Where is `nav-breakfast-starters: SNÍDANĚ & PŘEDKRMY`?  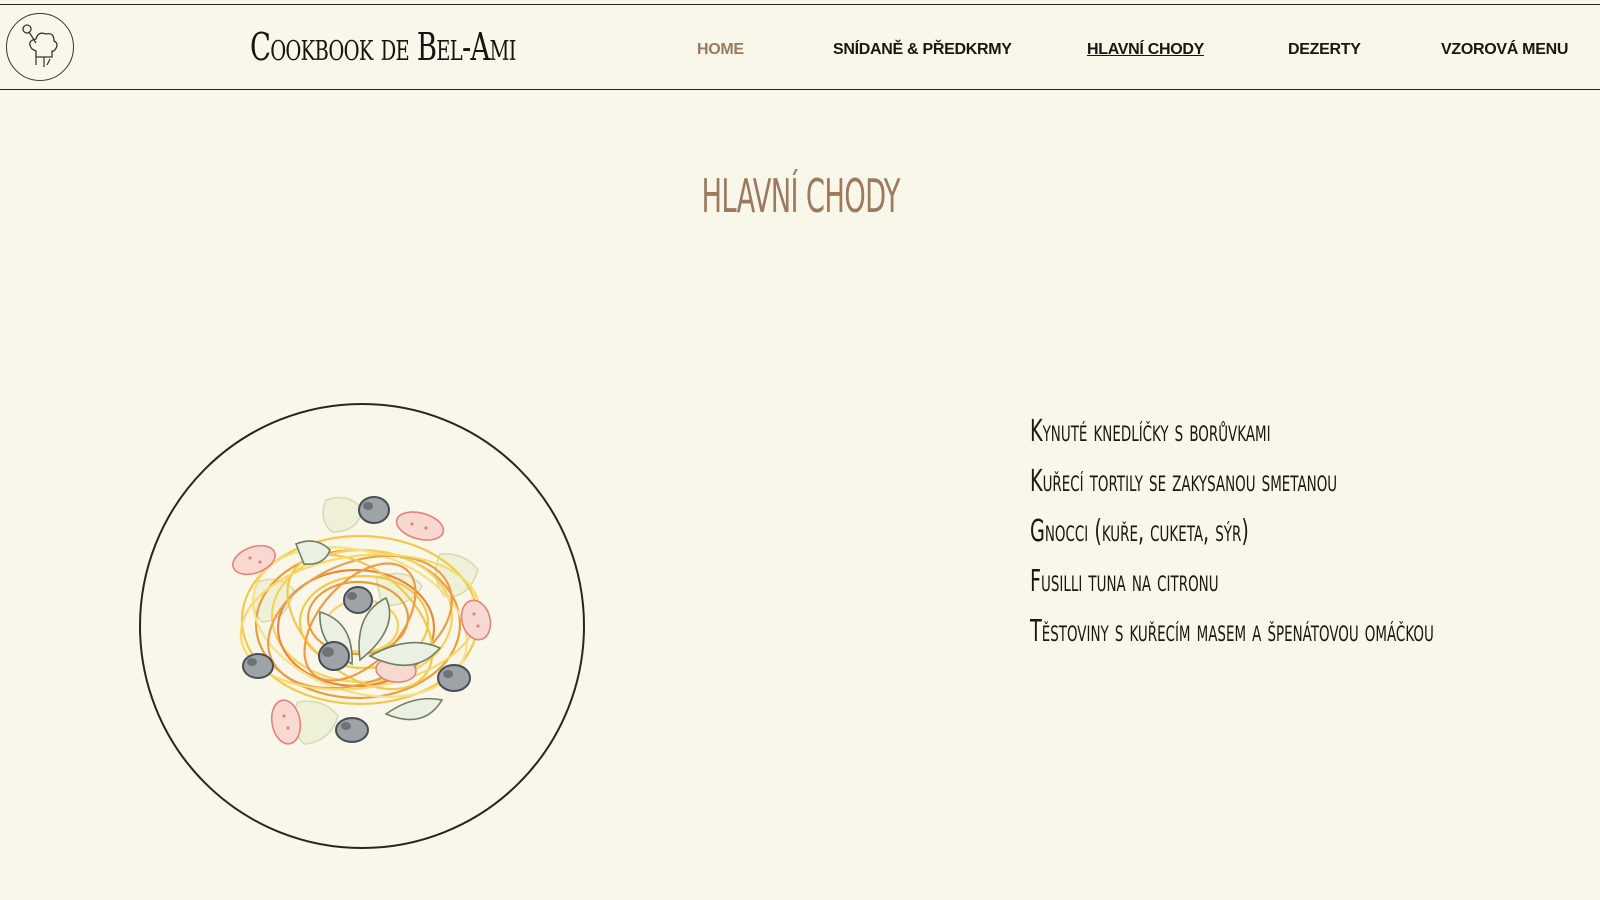 nav-breakfast-starters: SNÍDANĚ & PŘEDKRMY is located at coordinates (922, 50).